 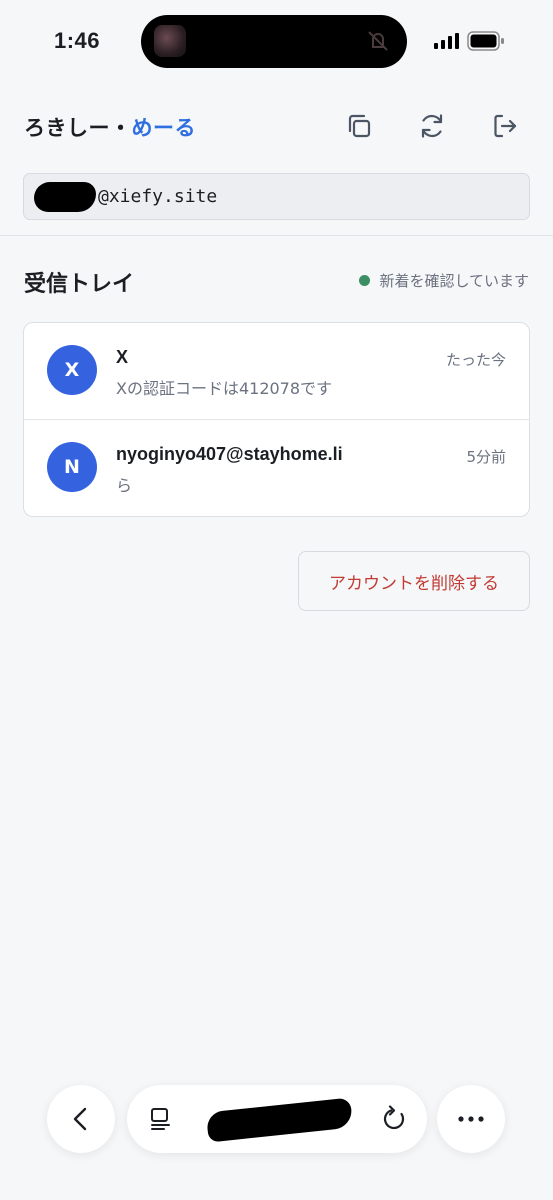 What do you see at coordinates (454, 281) in the screenshot?
I see `inbox-status-text: 新着を確認しています` at bounding box center [454, 281].